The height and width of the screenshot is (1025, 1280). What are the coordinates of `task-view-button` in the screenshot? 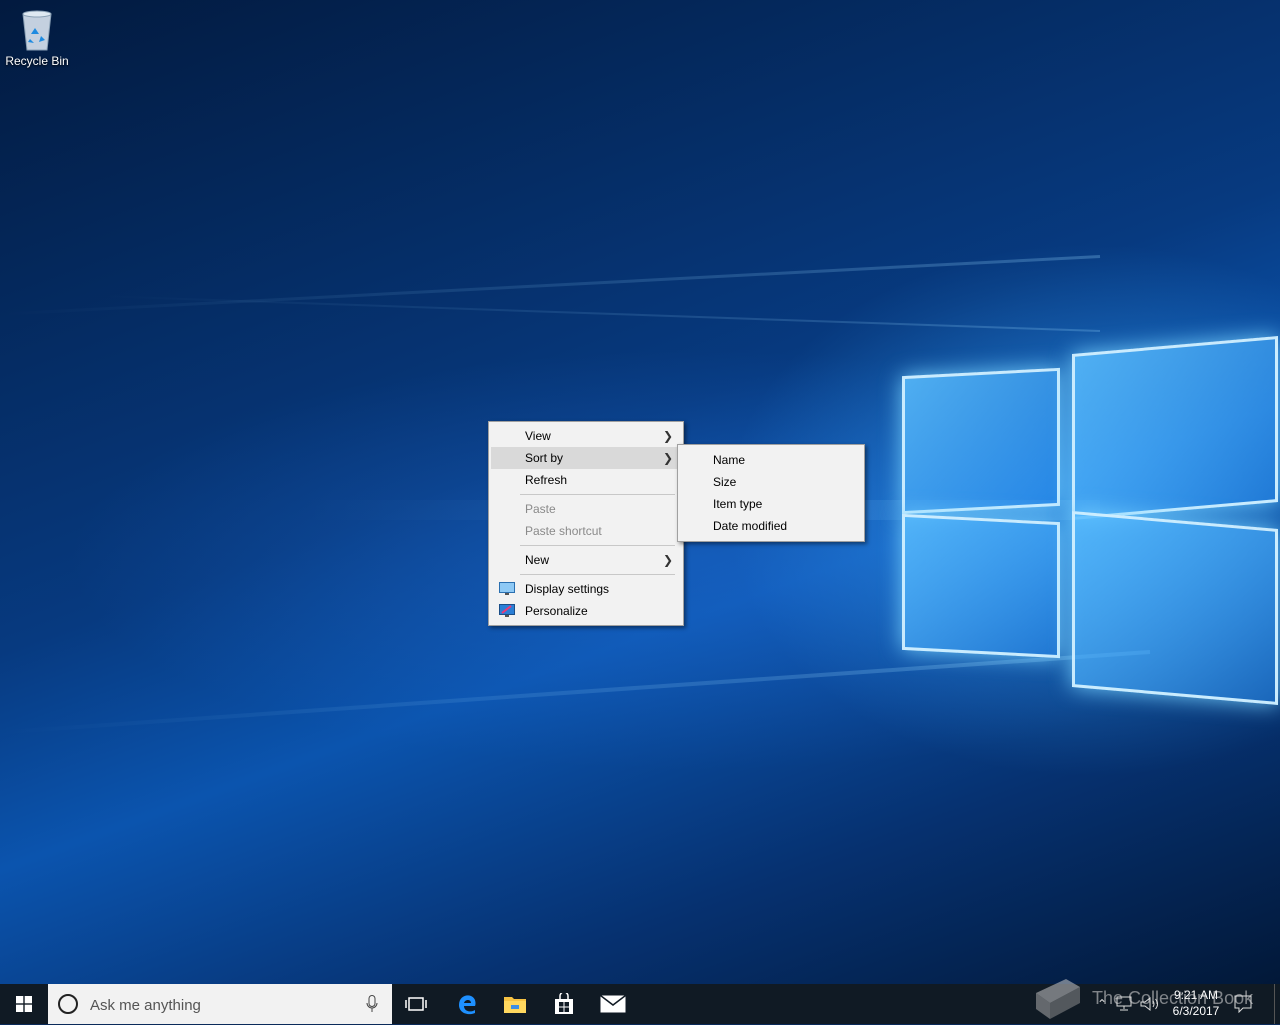 It's located at (416, 1004).